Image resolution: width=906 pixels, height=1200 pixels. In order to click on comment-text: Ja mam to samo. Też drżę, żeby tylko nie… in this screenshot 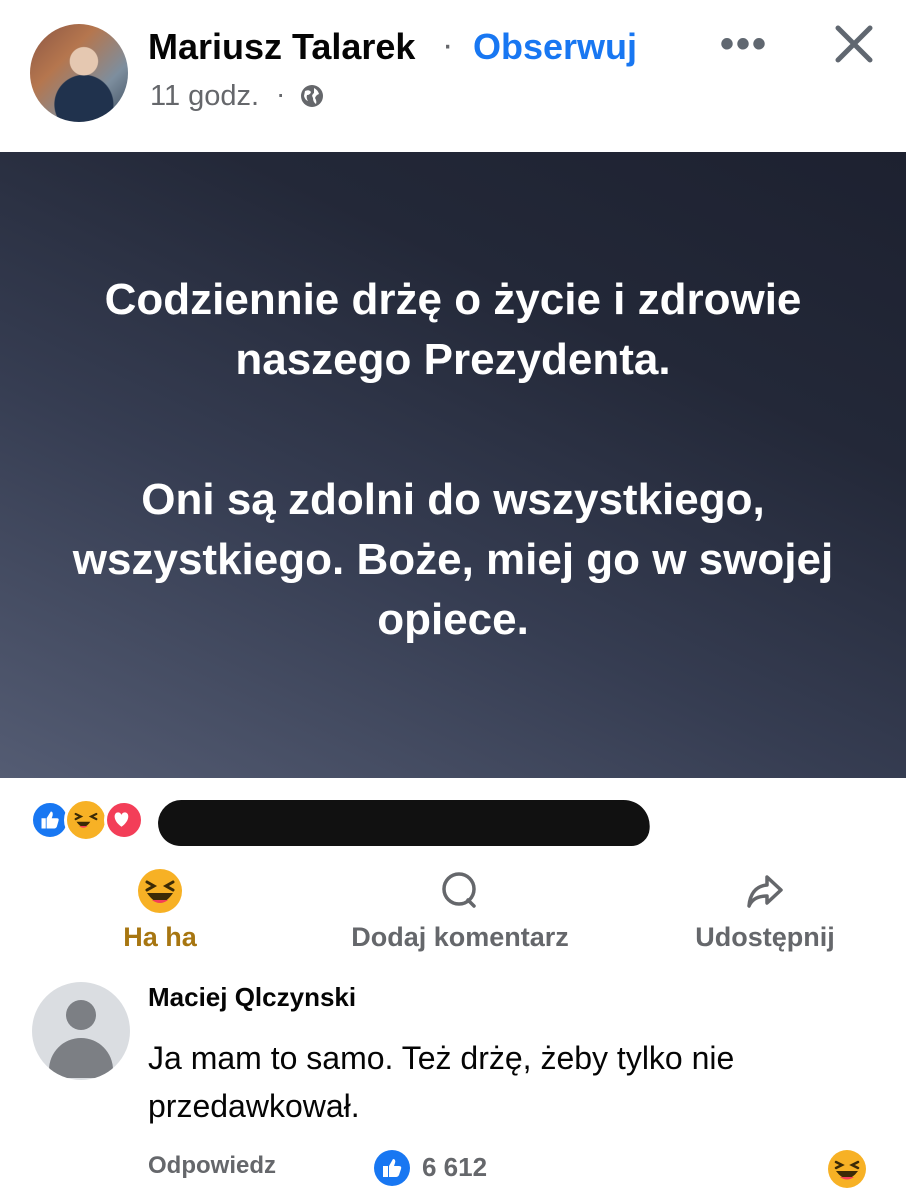, I will do `click(441, 1082)`.